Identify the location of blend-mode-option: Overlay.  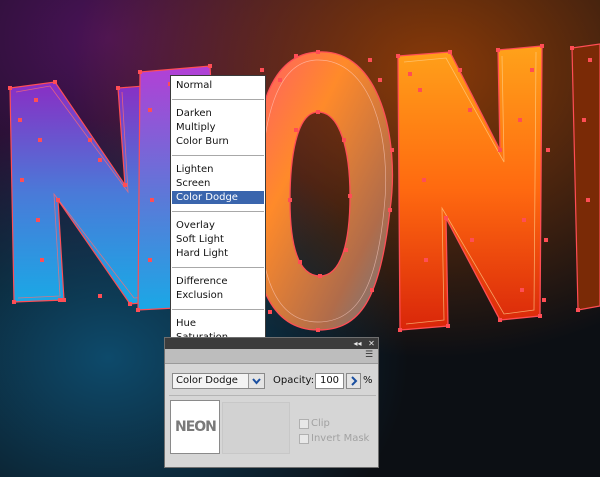
(218, 225).